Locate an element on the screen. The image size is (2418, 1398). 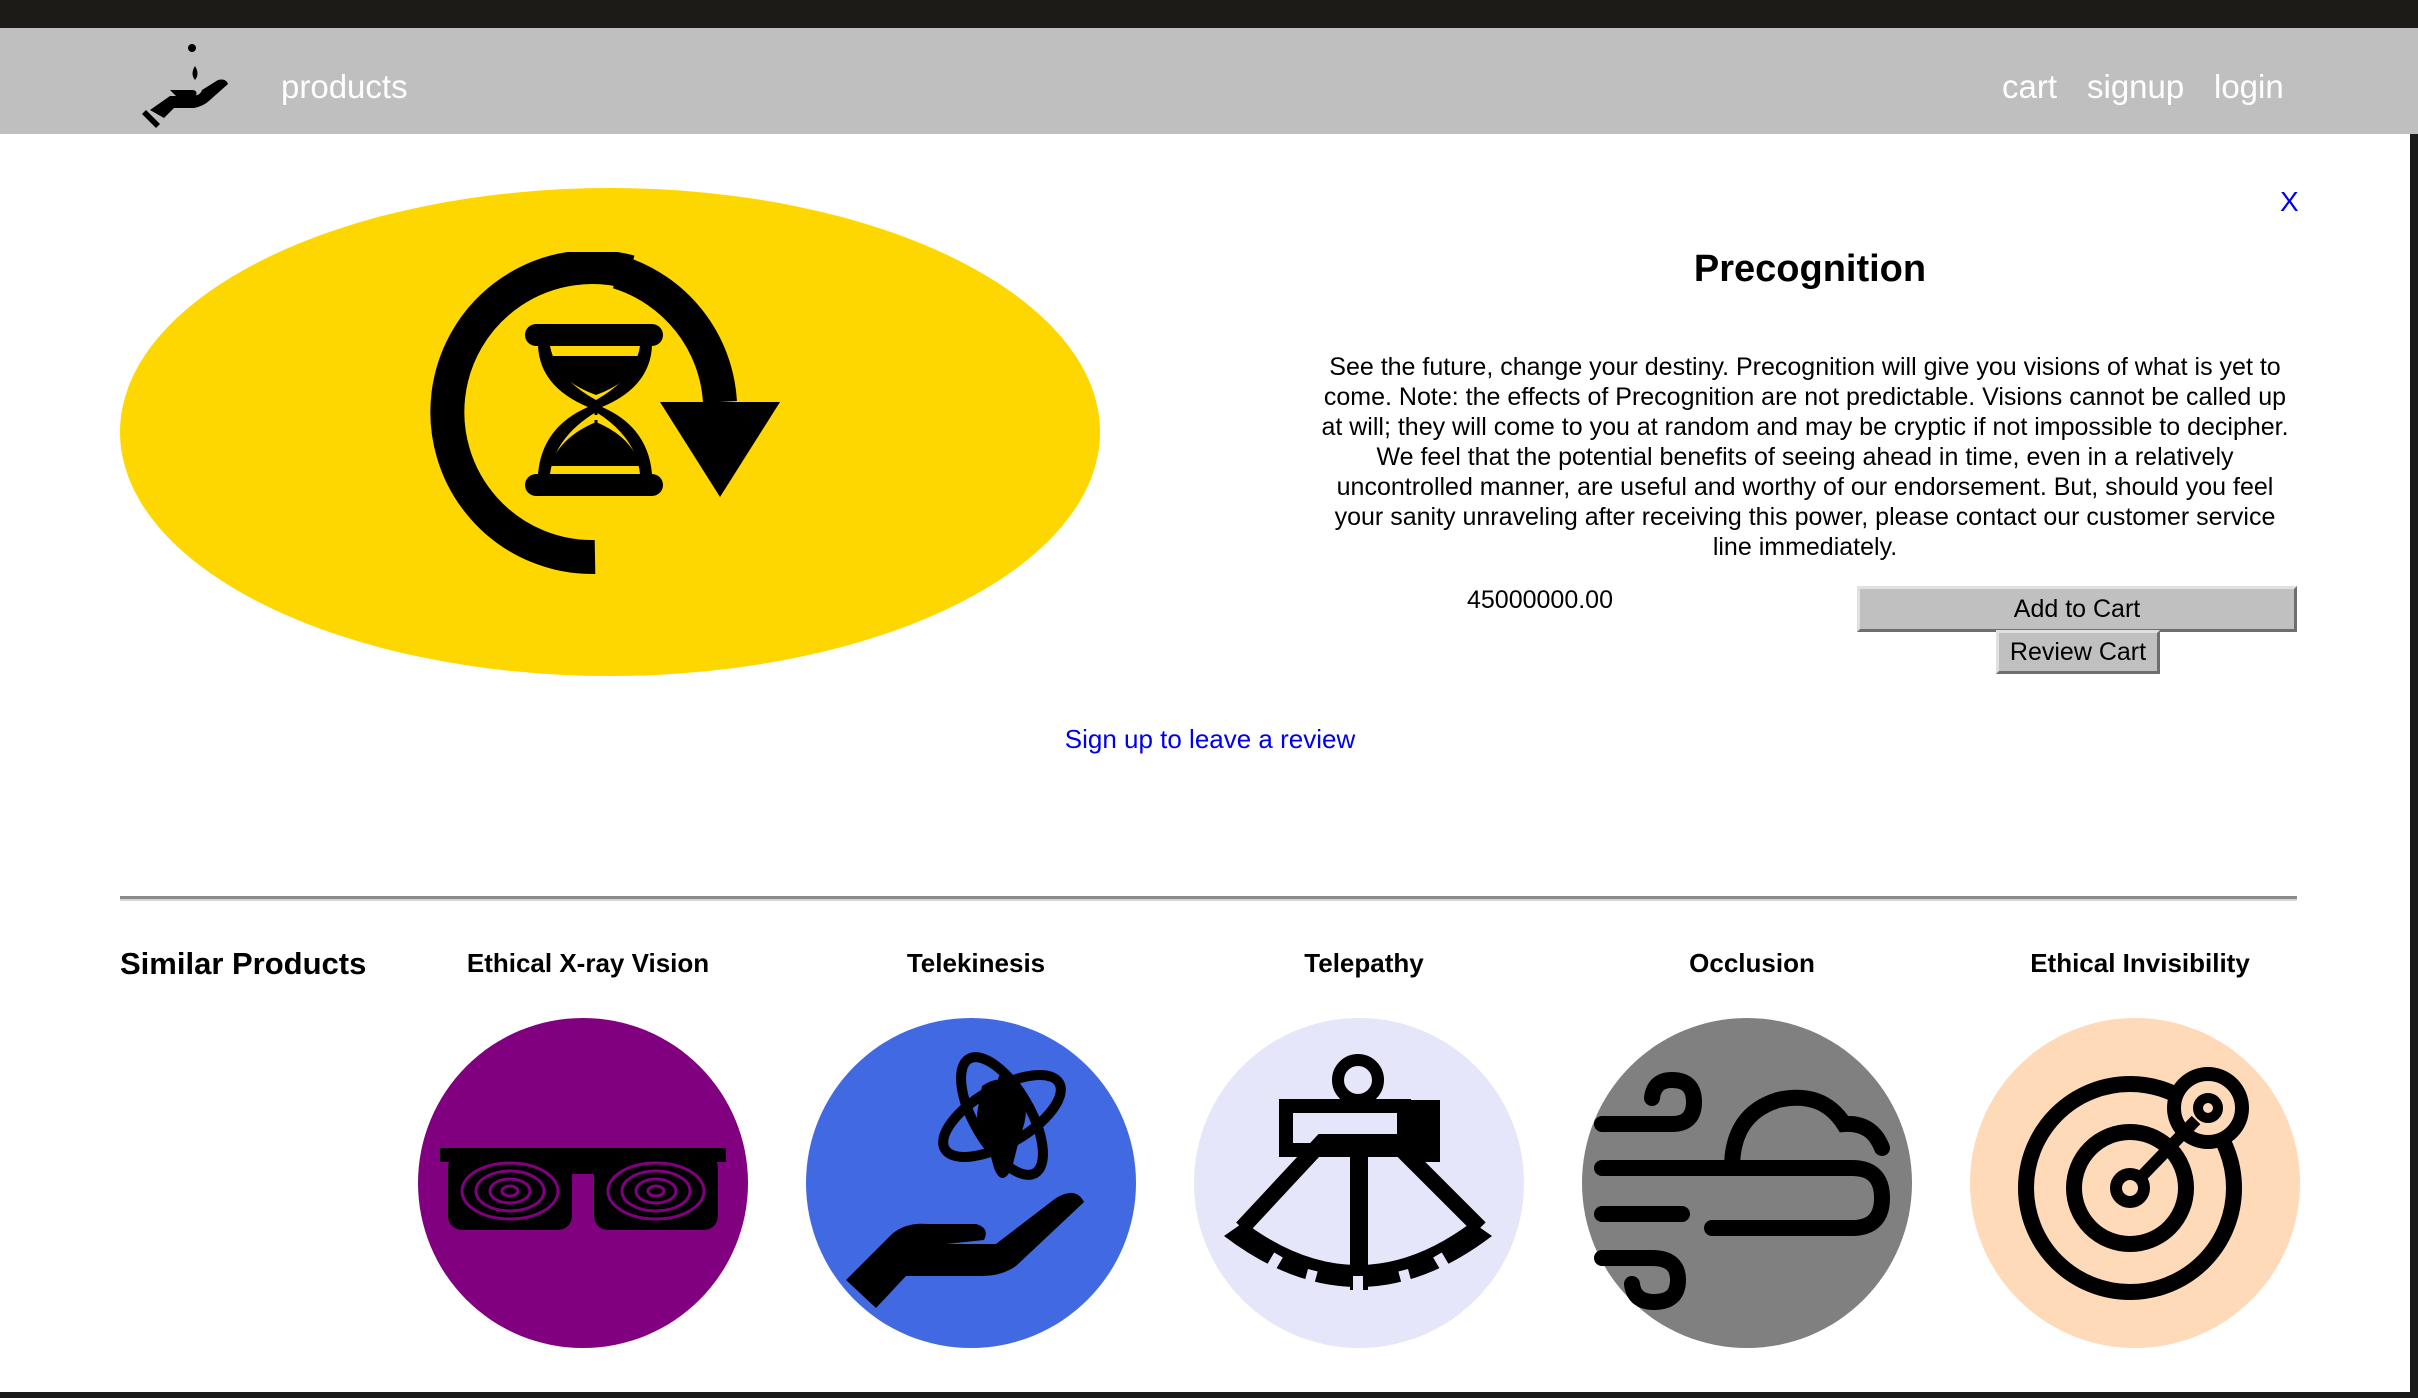
similar-product-card: Occlusion is located at coordinates (1752, 1168).